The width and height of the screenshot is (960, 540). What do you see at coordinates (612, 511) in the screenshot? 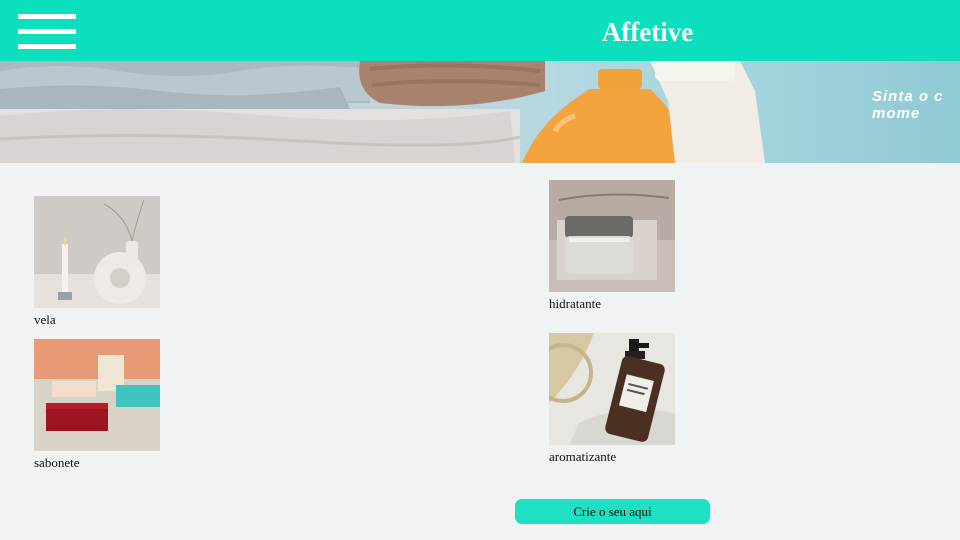
I see `create-your-own-button: Crie o seu aqui` at bounding box center [612, 511].